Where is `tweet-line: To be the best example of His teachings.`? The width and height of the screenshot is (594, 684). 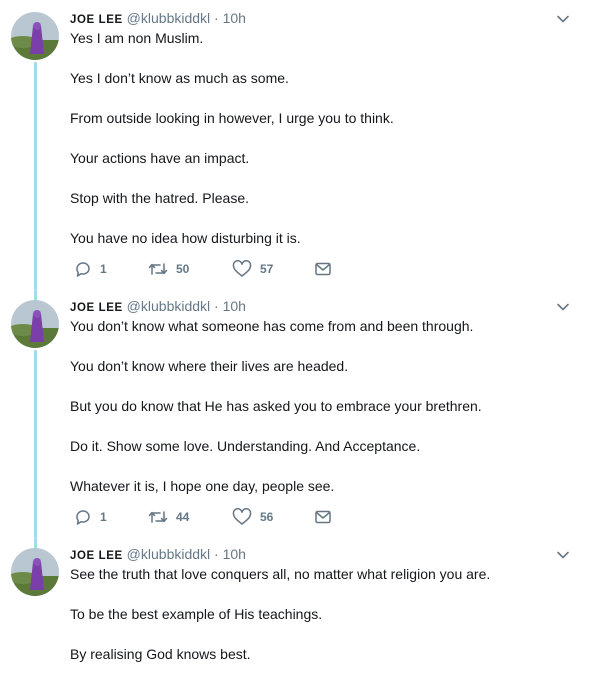 tweet-line: To be the best example of His teachings. is located at coordinates (196, 614).